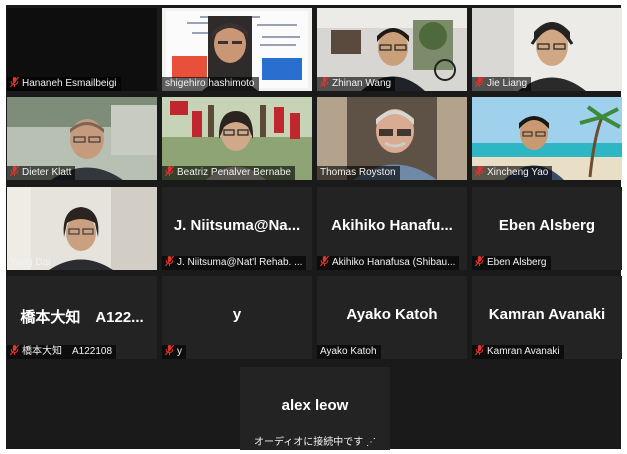  I want to click on participant-tile: Eben Alsberg Eben Alsberg, so click(547, 228).